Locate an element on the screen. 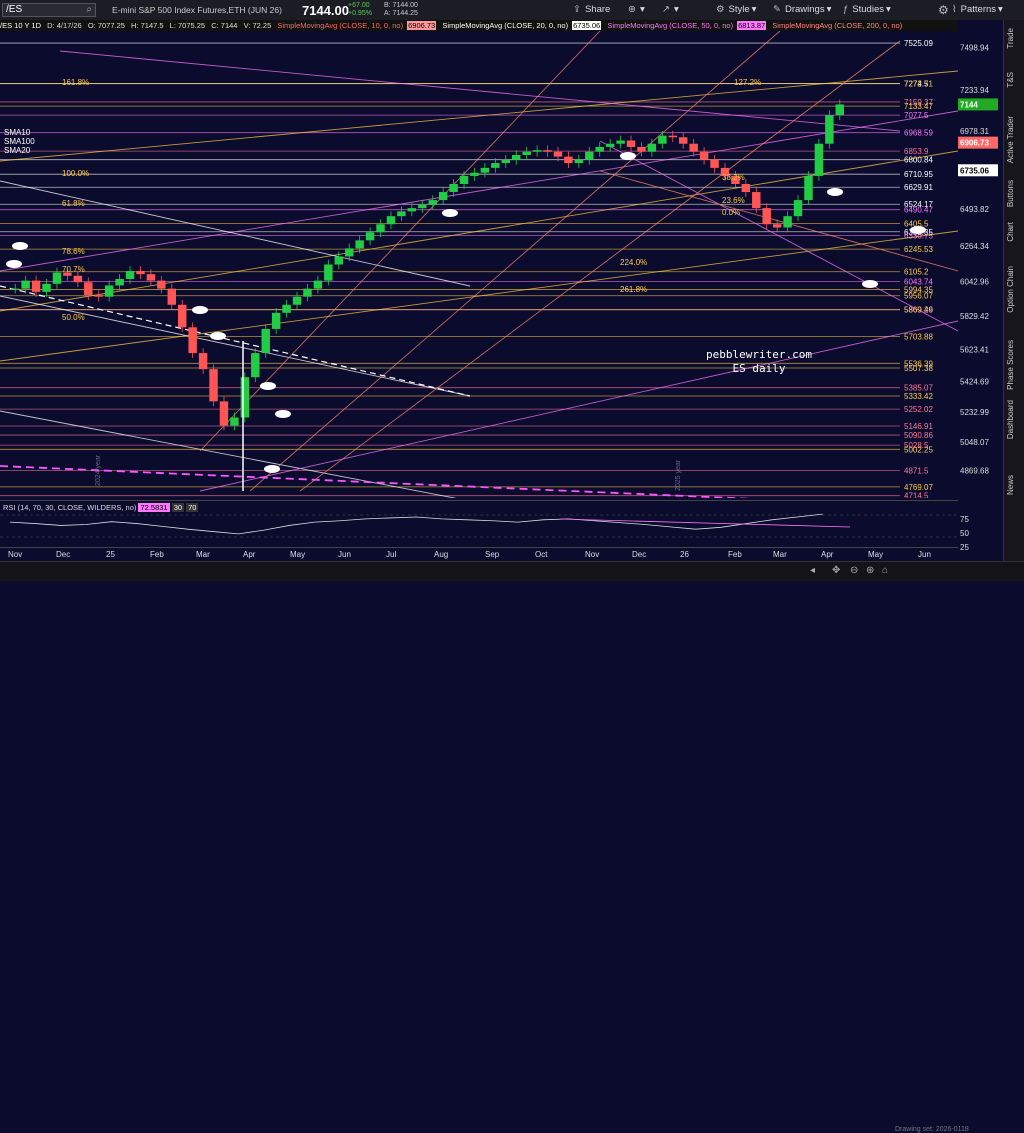 Image resolution: width=1024 pixels, height=1133 pixels. style-button: ⚙ Style ▾ is located at coordinates (736, 9).